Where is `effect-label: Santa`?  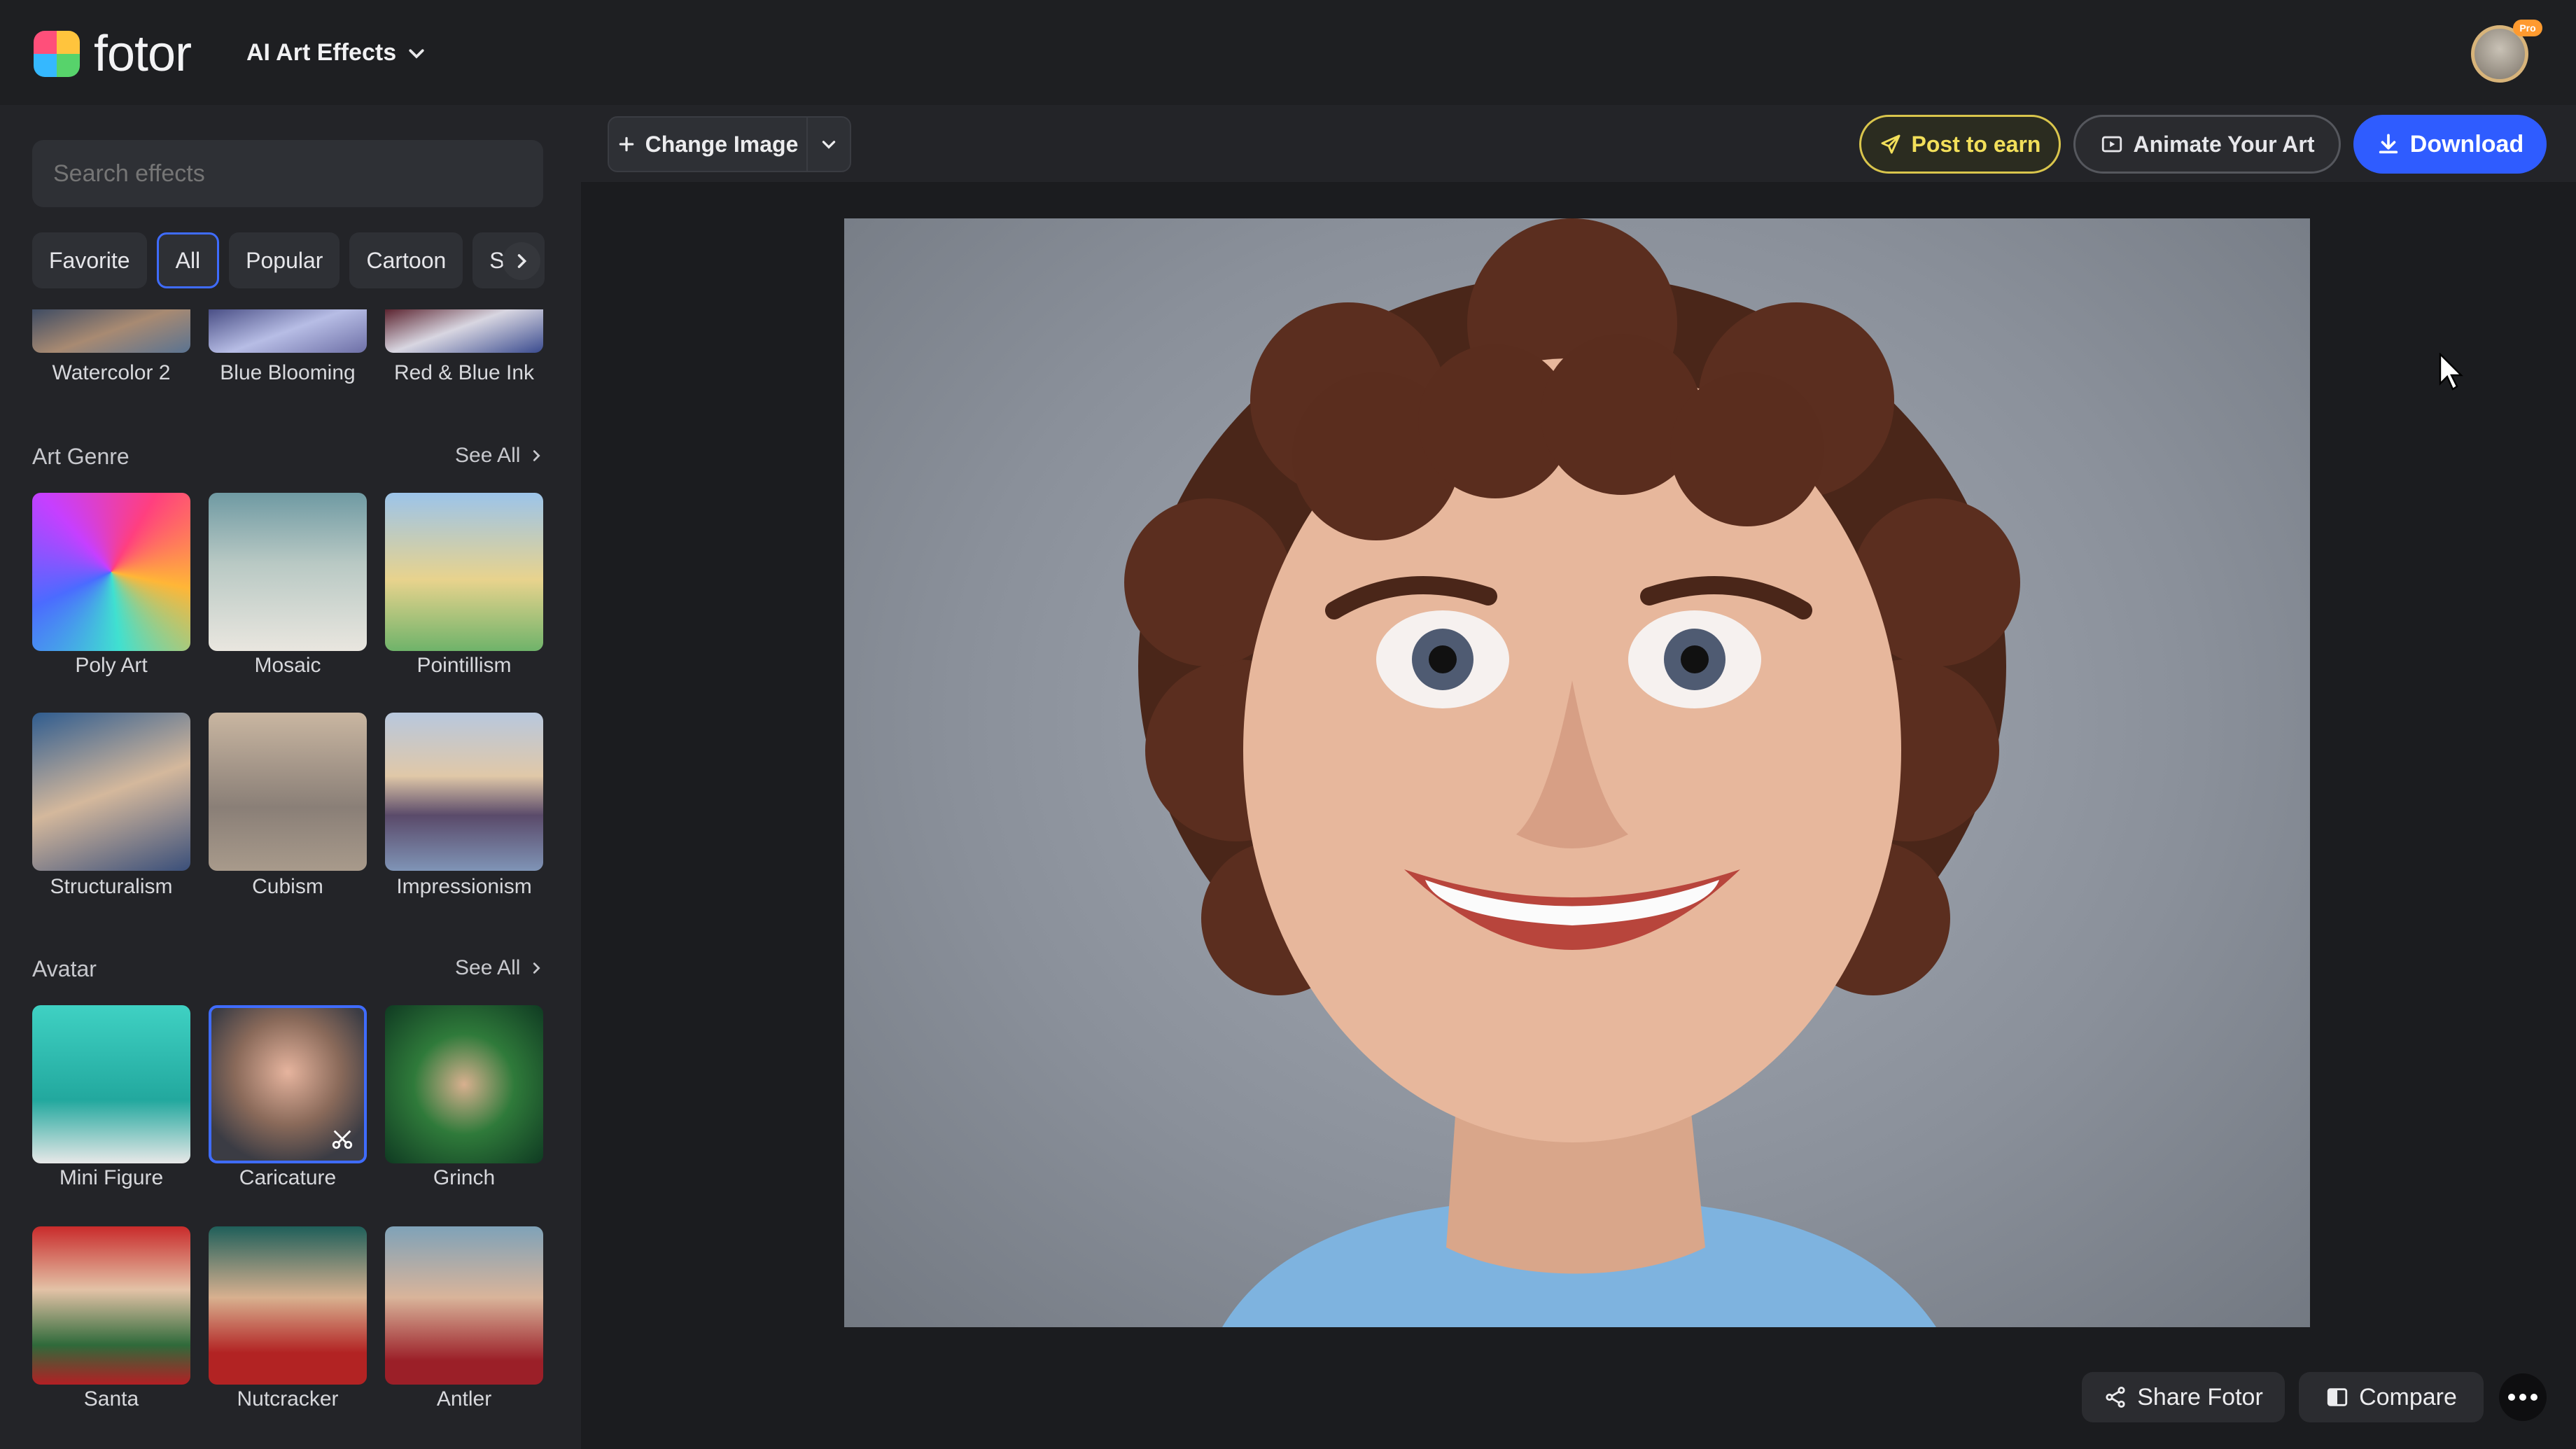
effect-label: Santa is located at coordinates (111, 1398).